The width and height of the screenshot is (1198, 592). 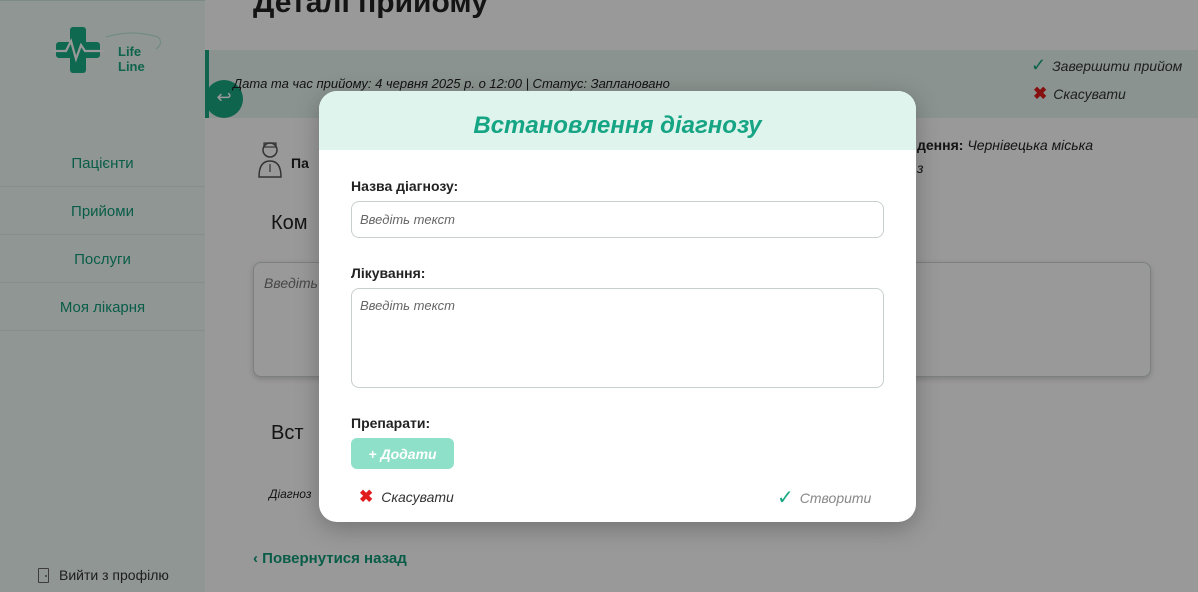 I want to click on modal-title: Встановлення діагнозу, so click(x=617, y=125).